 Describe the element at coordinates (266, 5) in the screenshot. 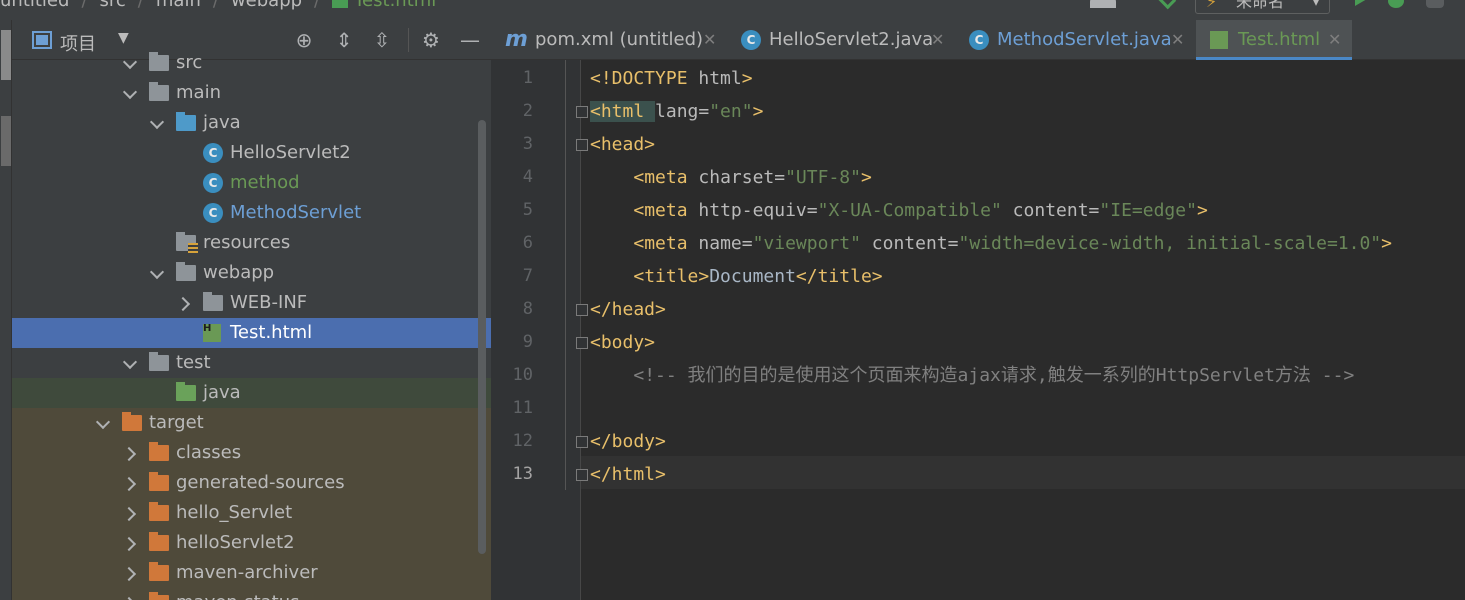

I see `breadcrumb-item-webapp: webapp` at that location.